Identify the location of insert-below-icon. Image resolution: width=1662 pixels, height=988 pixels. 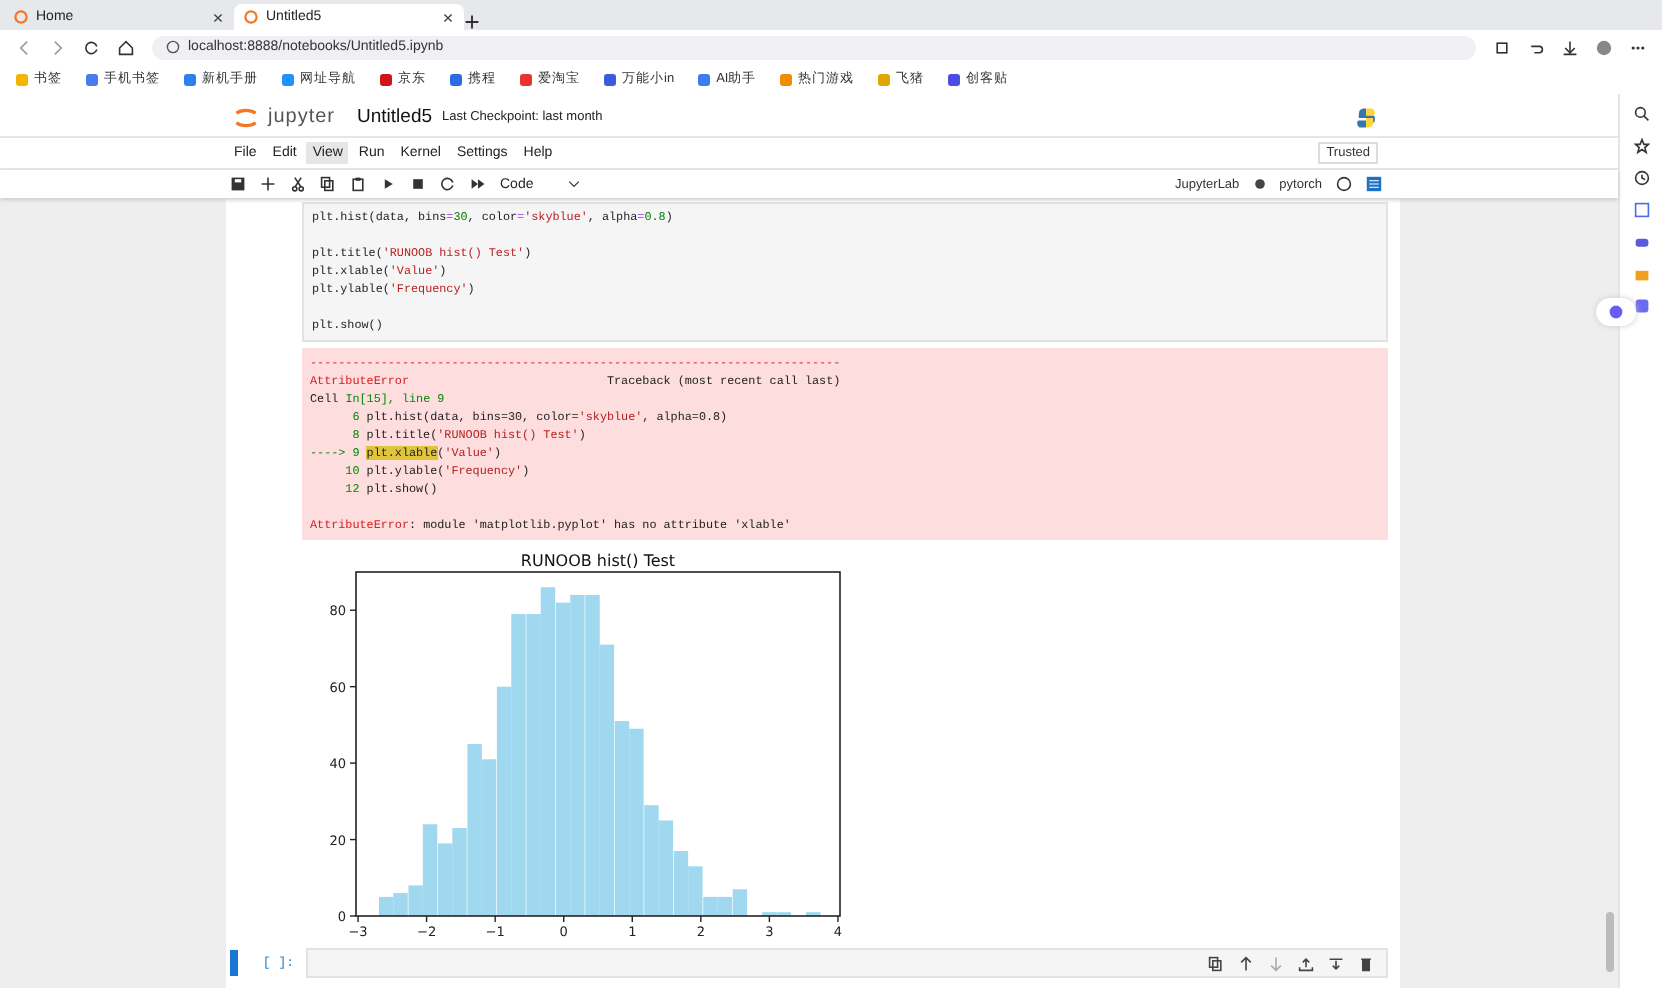
(1336, 963).